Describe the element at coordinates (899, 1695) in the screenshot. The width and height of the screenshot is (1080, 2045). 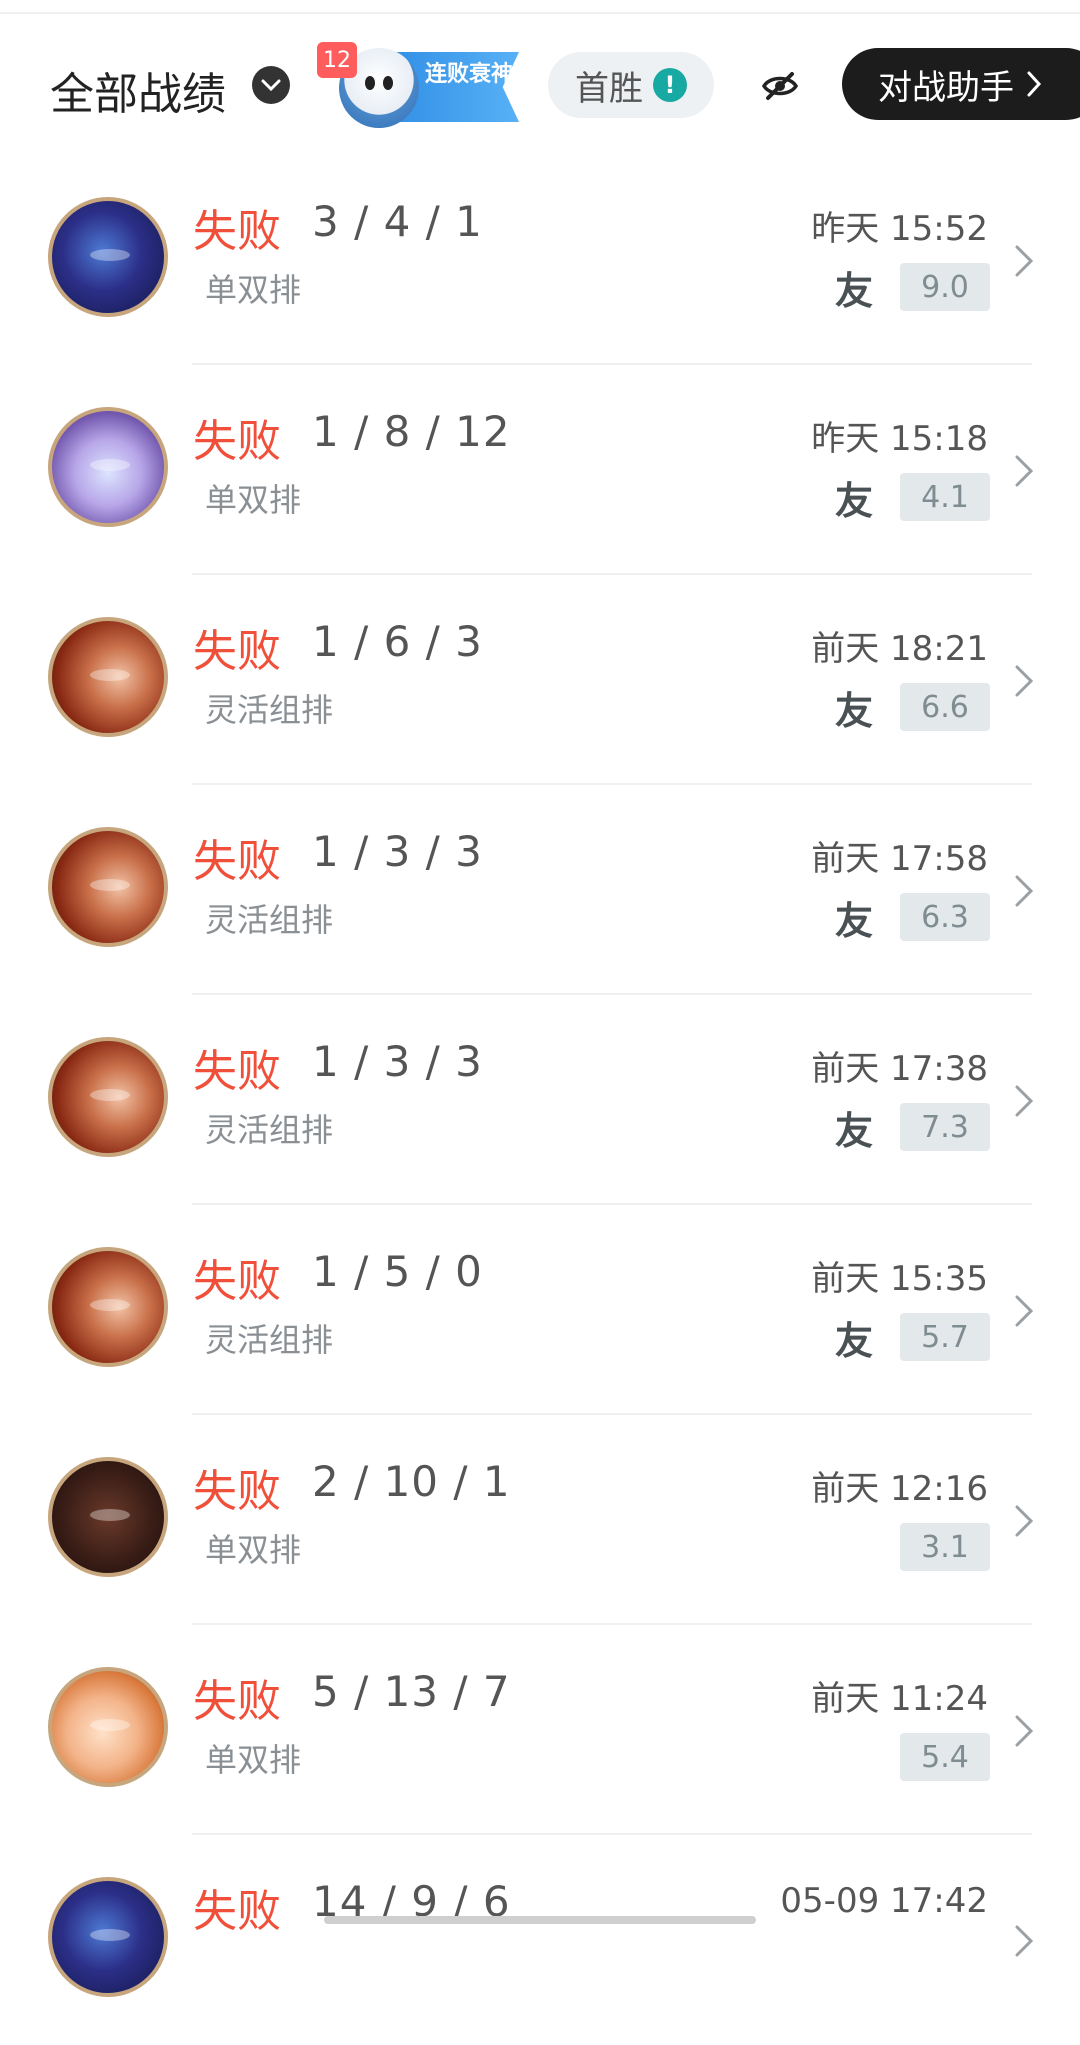
I see `match-time: 前天 11:24` at that location.